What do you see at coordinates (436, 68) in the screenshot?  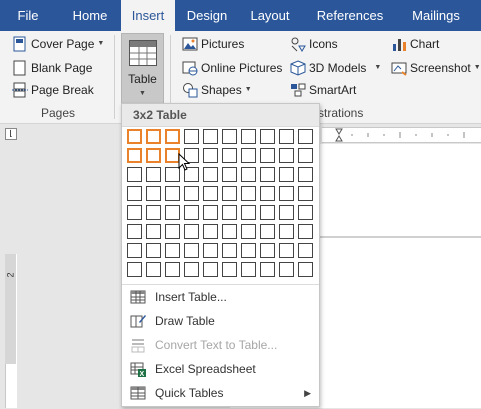 I see `screenshot-button: Screenshot ▼` at bounding box center [436, 68].